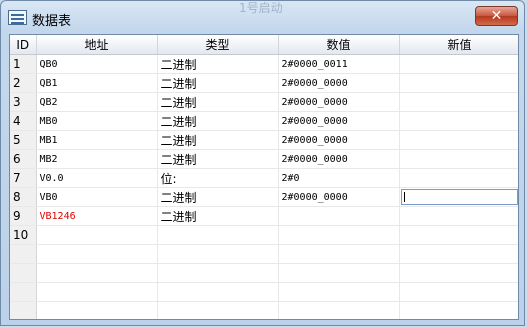  Describe the element at coordinates (23, 197) in the screenshot. I see `row-id-cell: 8` at that location.